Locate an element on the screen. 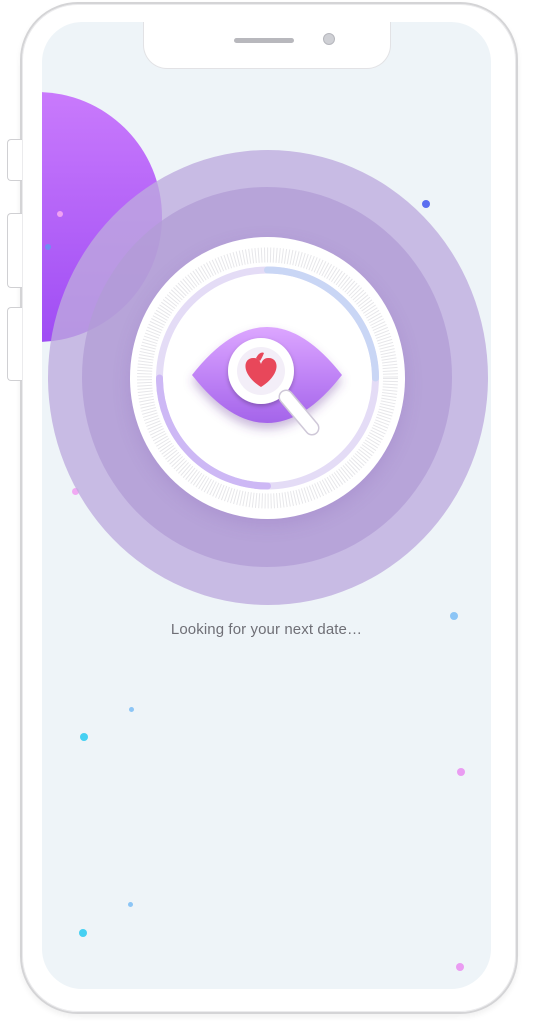  volume-down-button is located at coordinates (14, 344).